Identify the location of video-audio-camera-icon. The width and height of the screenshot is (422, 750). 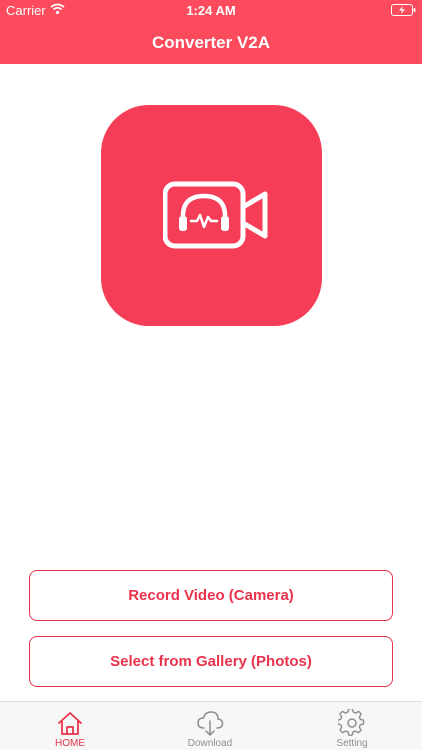
(215, 215).